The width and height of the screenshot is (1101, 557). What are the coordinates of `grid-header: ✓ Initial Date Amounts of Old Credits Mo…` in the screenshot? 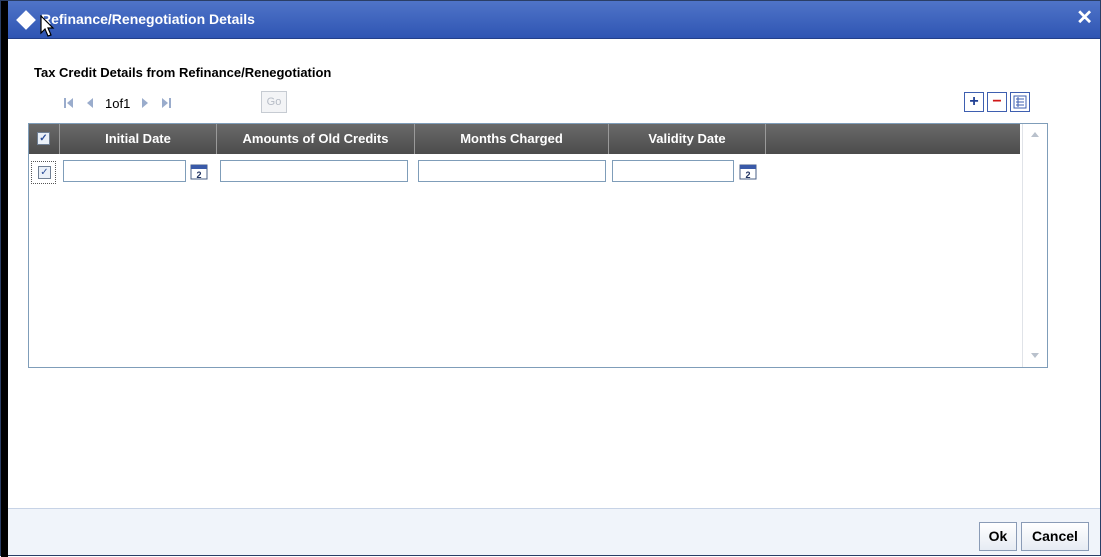 It's located at (524, 139).